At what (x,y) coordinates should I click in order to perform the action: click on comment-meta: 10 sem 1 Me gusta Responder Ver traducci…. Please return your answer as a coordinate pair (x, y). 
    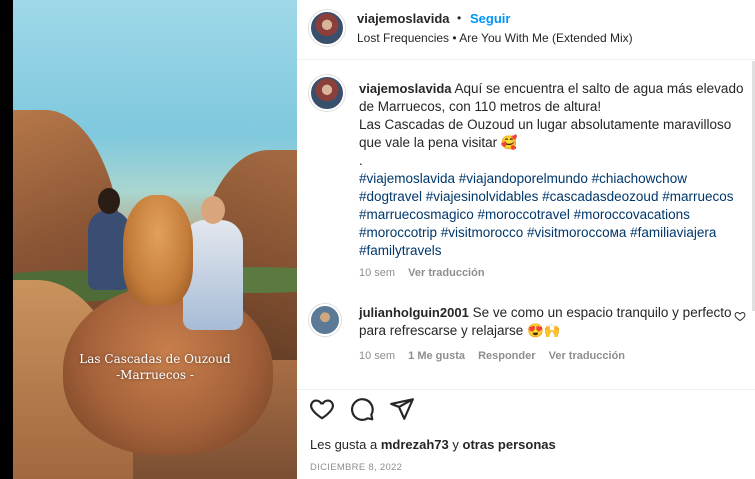
    Looking at the image, I should click on (492, 356).